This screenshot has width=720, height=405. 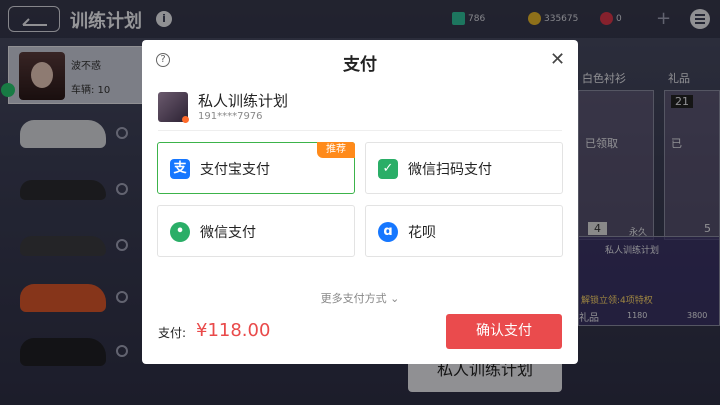 I want to click on recommended-badge: 推荐, so click(x=336, y=150).